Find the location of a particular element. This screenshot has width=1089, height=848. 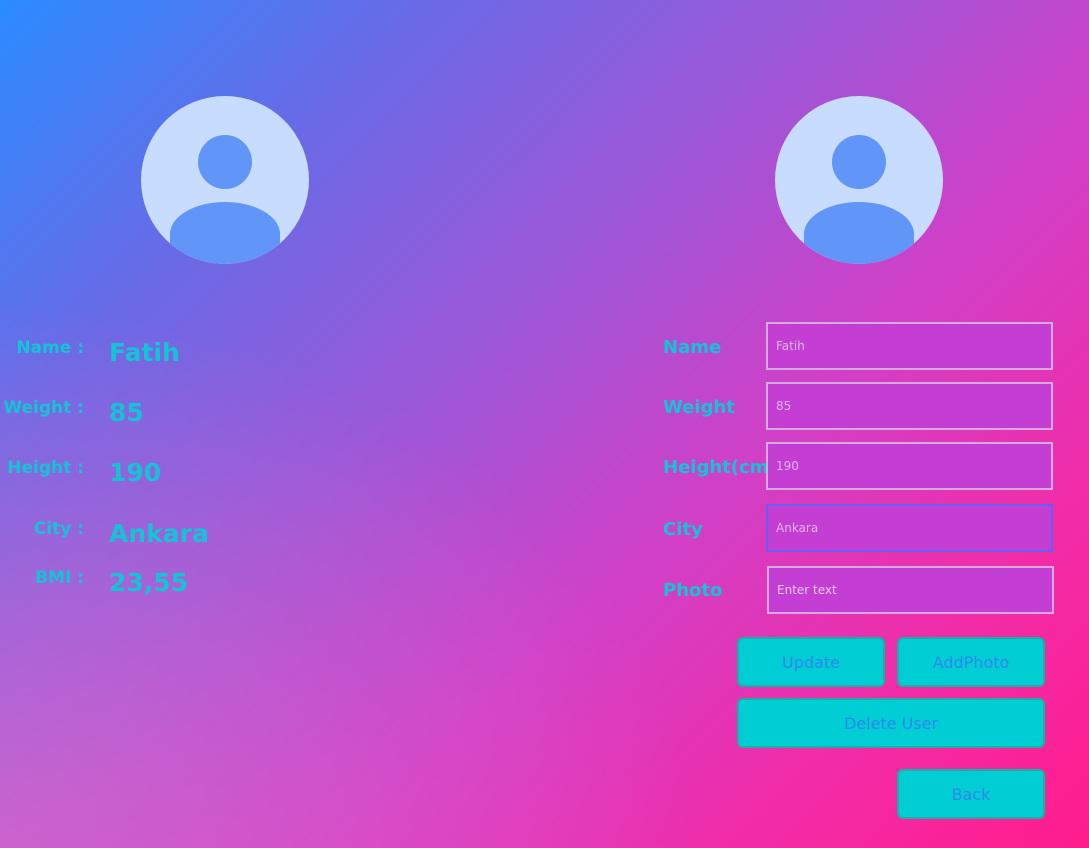

profile-name-label: Name : is located at coordinates (50, 348).